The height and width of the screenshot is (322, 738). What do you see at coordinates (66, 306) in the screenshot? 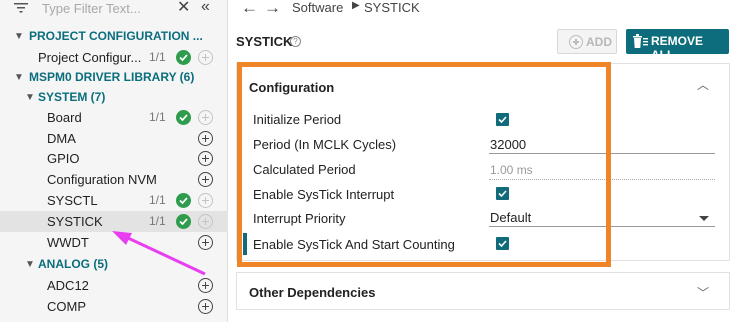
I see `tree-label: COMP` at bounding box center [66, 306].